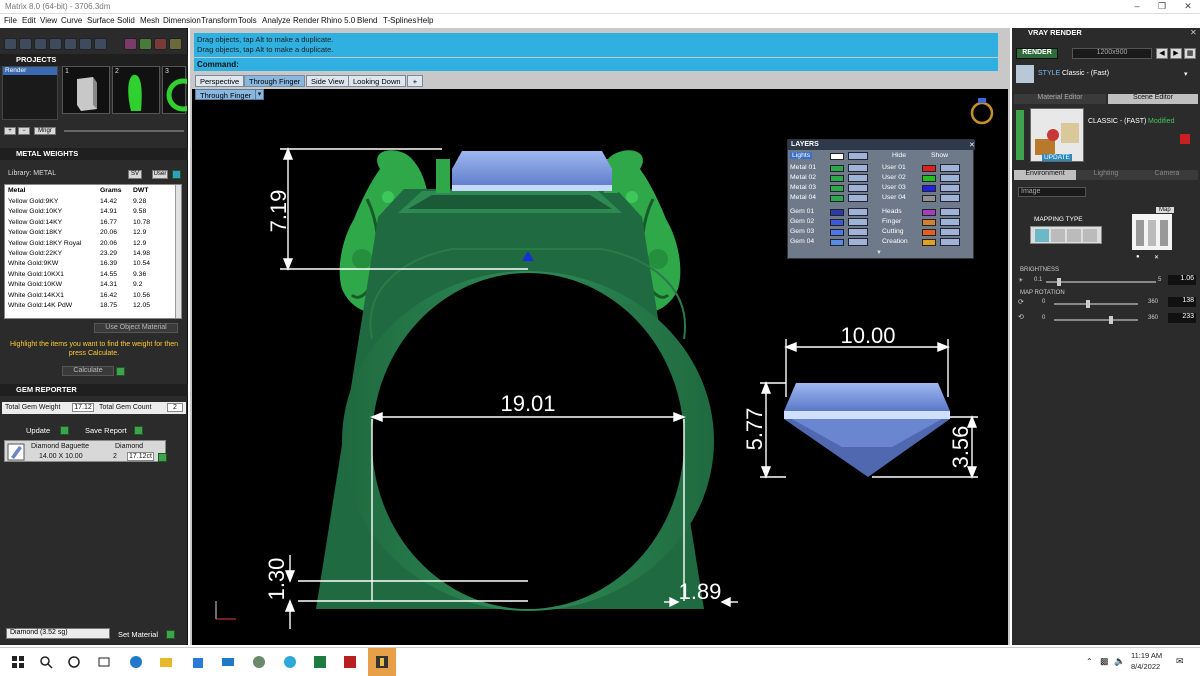  I want to click on map-load-icon: ●, so click(1138, 257).